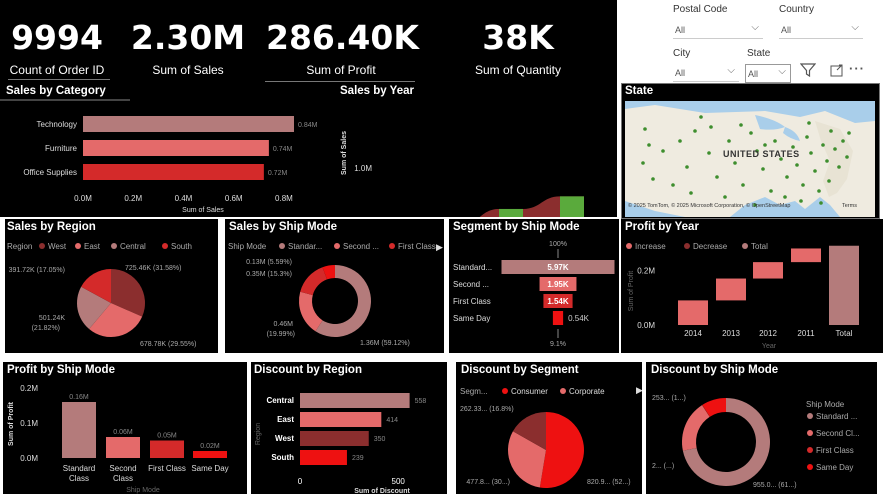 Image resolution: width=883 pixels, height=497 pixels. I want to click on legend-label: Central, so click(133, 246).